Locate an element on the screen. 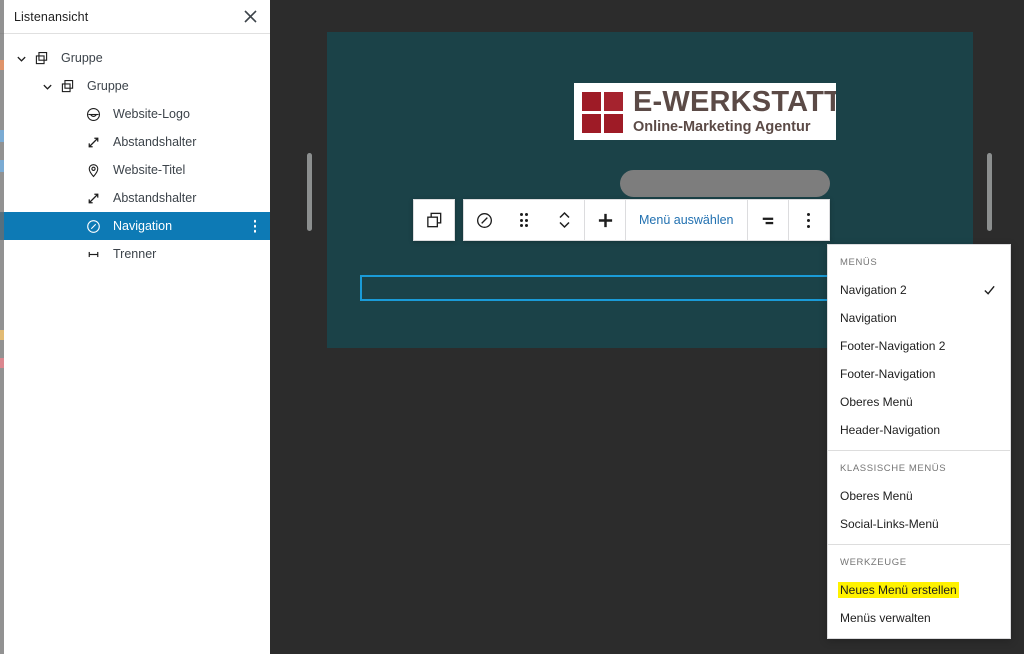 The width and height of the screenshot is (1024, 654). block-tree-item-trenner: Trenner is located at coordinates (135, 254).